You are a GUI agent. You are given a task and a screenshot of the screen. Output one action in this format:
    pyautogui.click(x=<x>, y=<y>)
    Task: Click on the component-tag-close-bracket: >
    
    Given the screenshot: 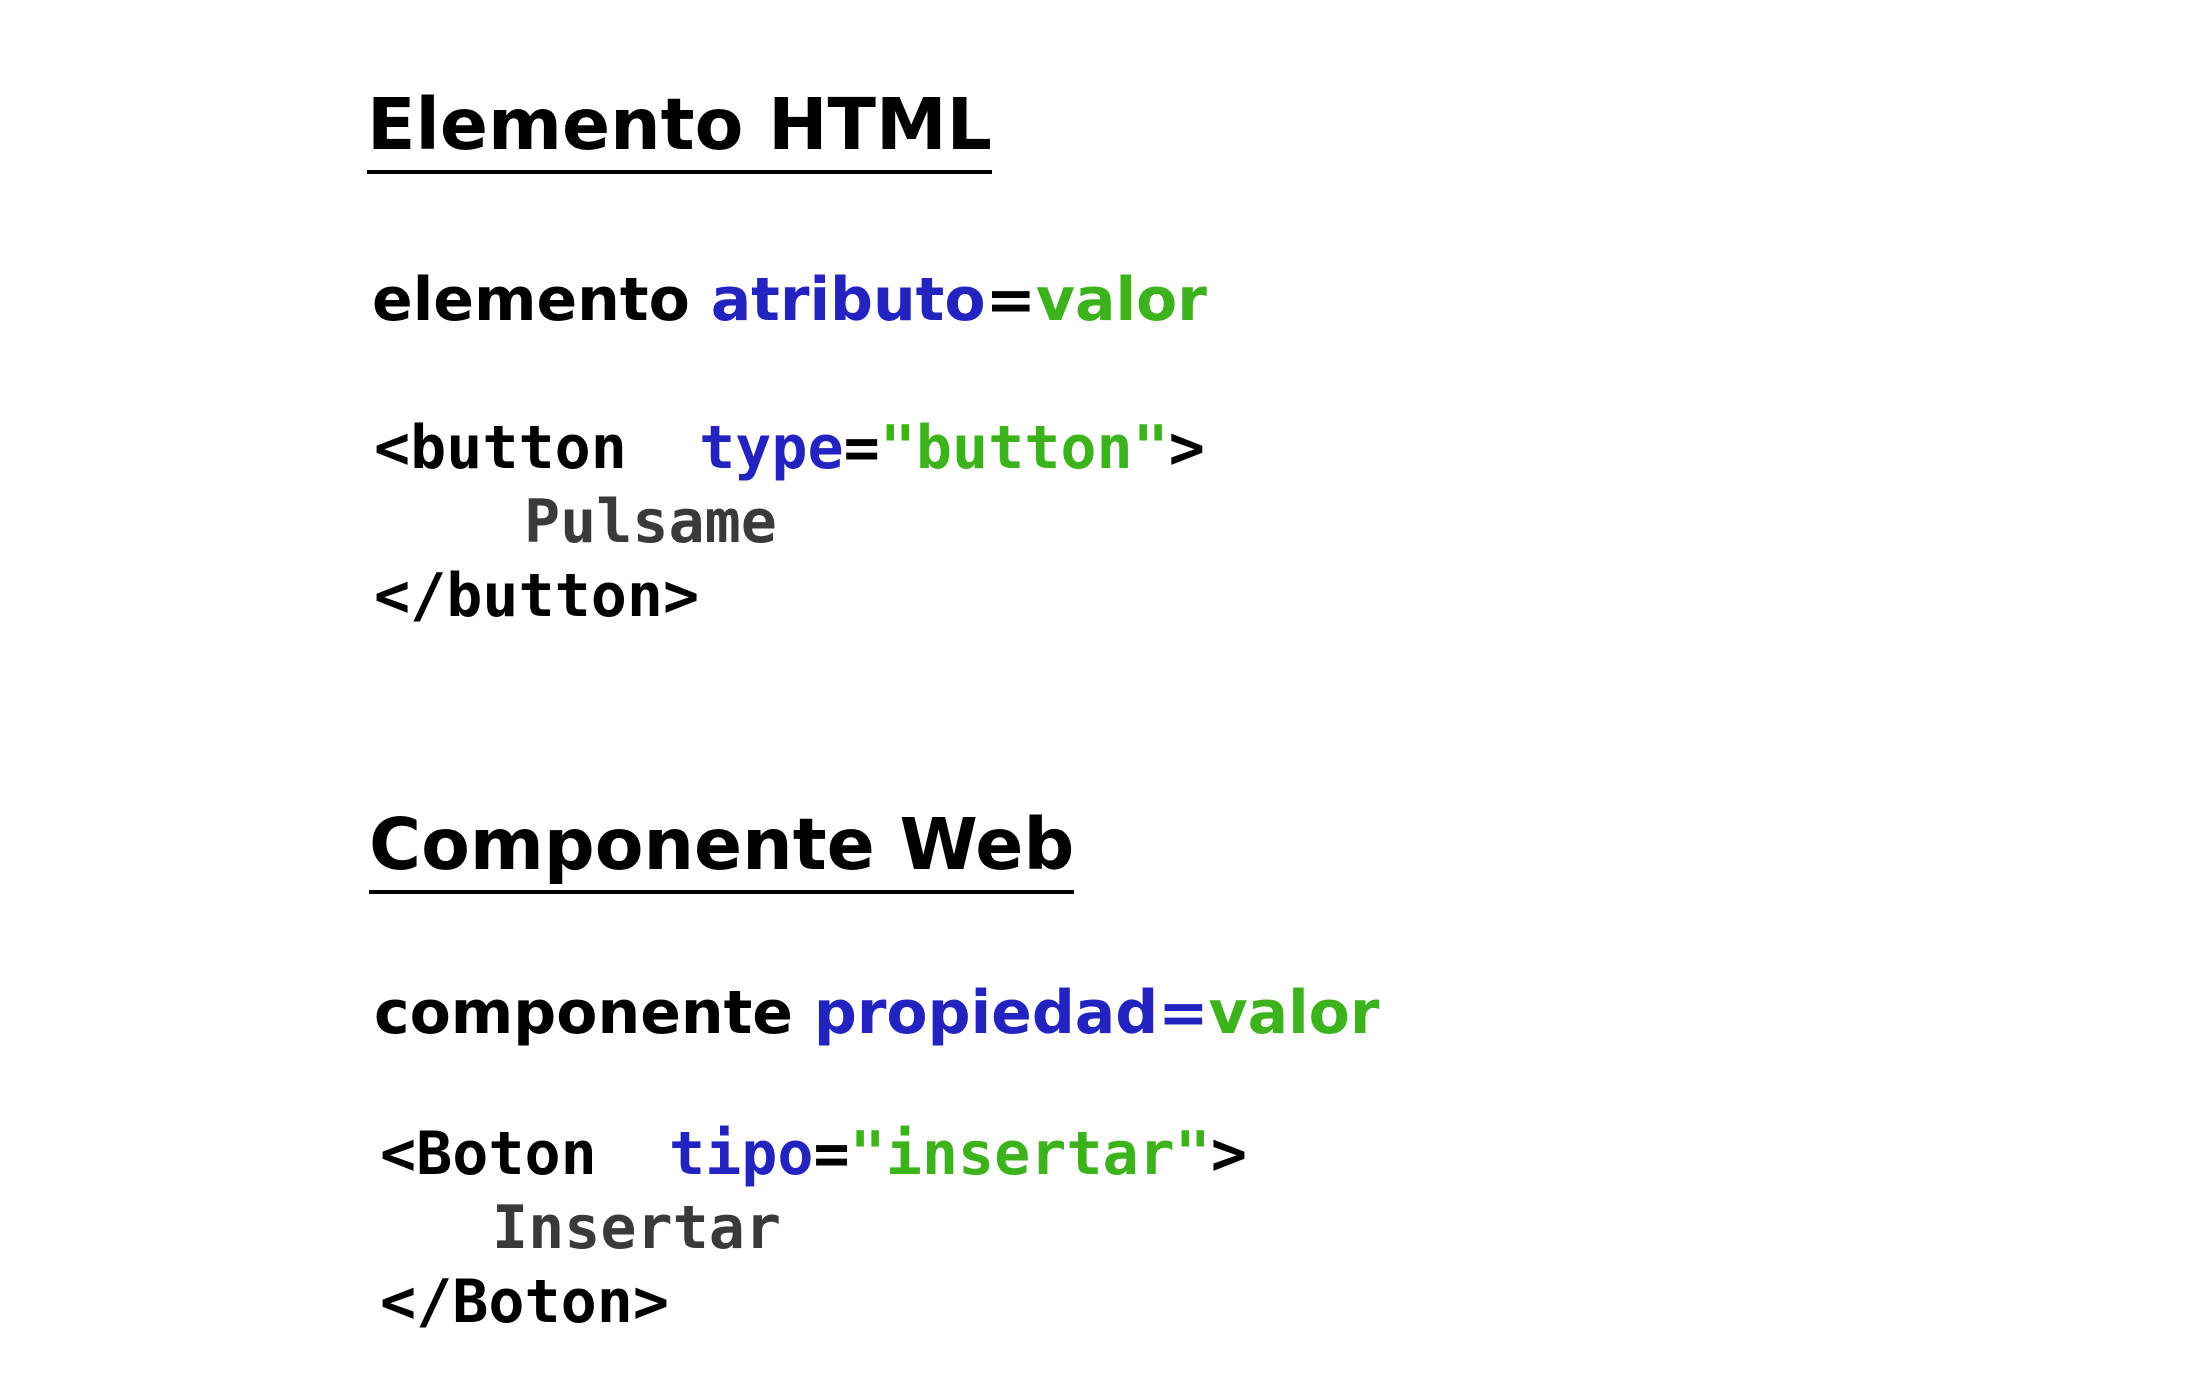 What is the action you would take?
    pyautogui.click(x=1228, y=1154)
    